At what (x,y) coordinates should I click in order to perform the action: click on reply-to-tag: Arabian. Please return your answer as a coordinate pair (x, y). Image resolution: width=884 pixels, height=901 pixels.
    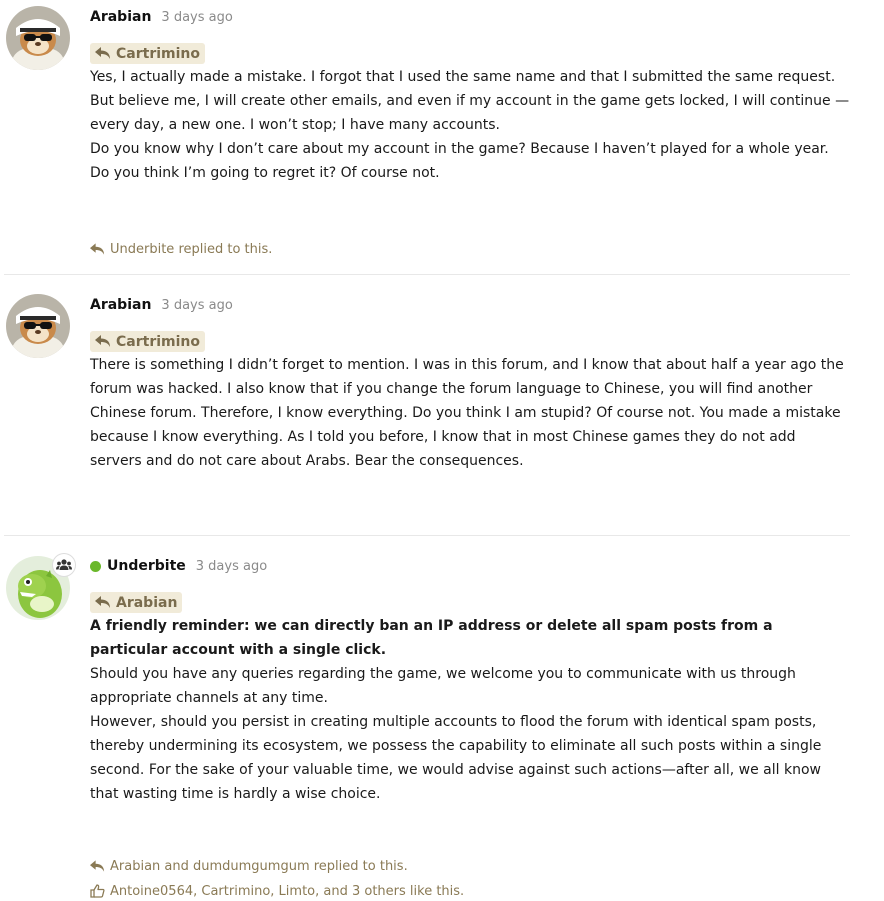
    Looking at the image, I should click on (136, 602).